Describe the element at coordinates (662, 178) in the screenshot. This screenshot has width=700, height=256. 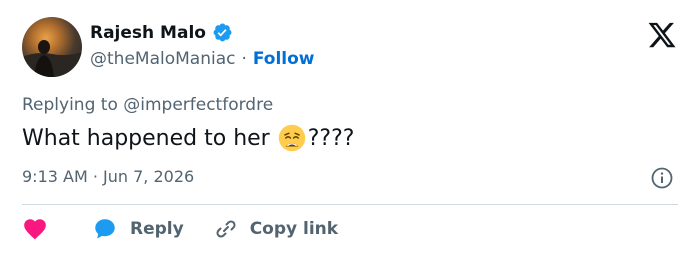
I see `info-icon` at that location.